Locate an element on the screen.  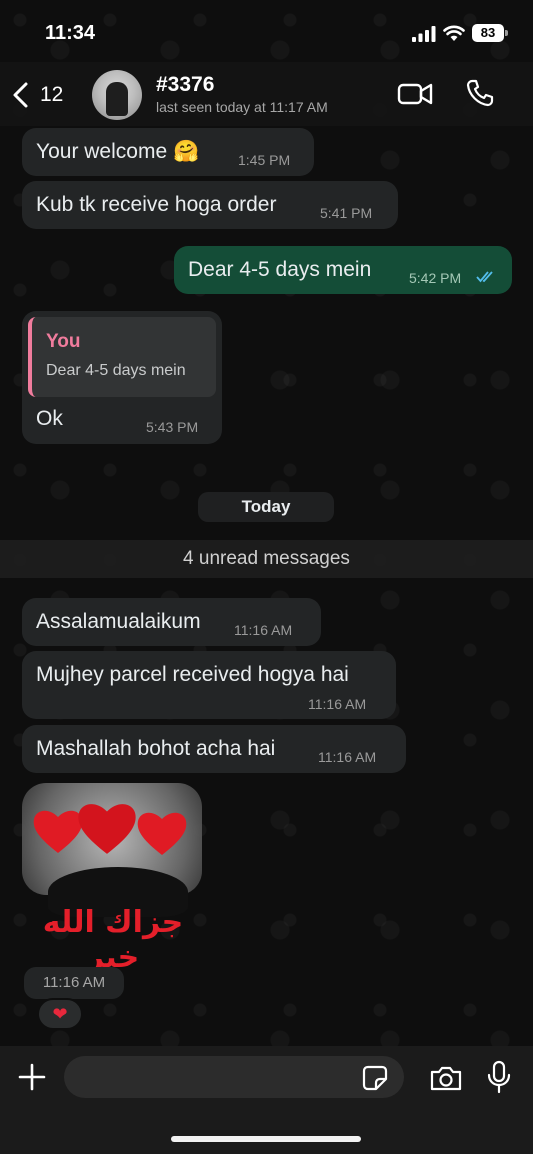
chat-header: 12 #3376 last seen today at 11:17 AM is located at coordinates (266, 94).